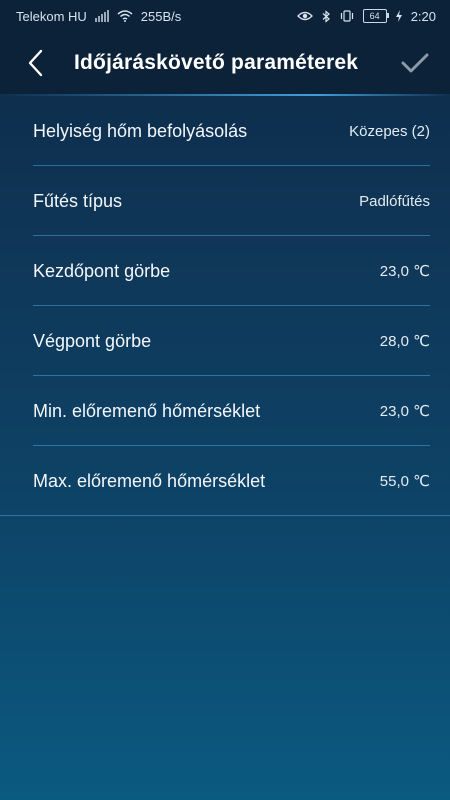  I want to click on vibrate-icon, so click(346, 16).